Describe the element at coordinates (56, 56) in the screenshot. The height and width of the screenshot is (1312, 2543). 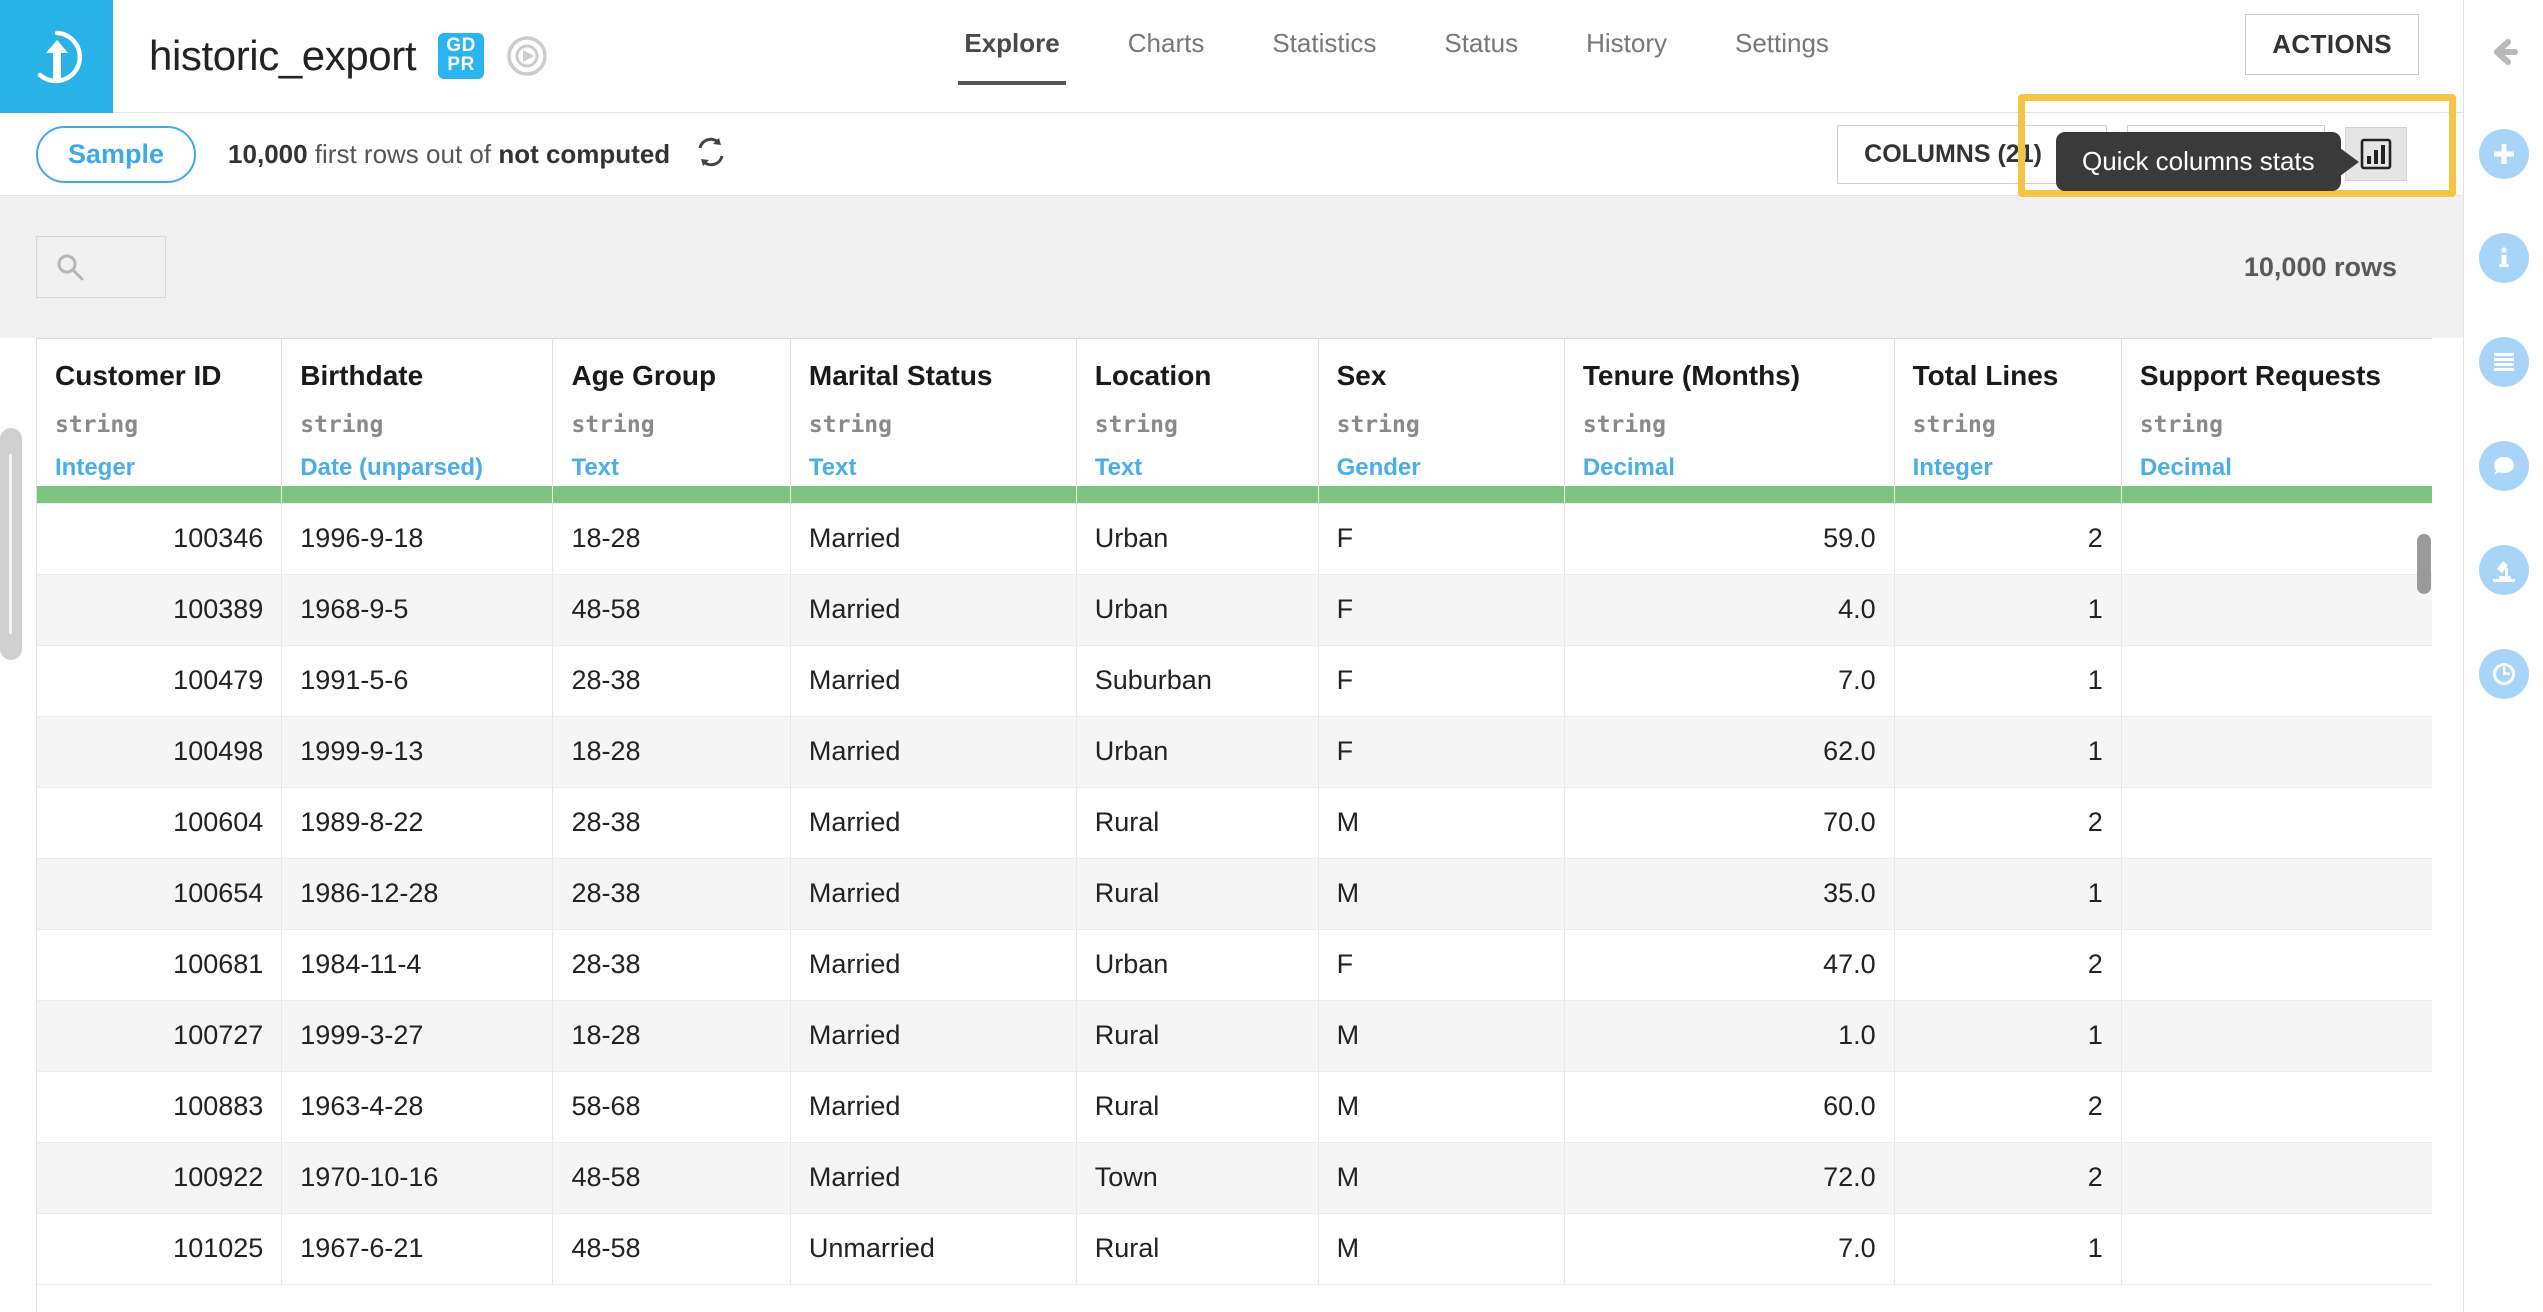
I see `app-logo` at that location.